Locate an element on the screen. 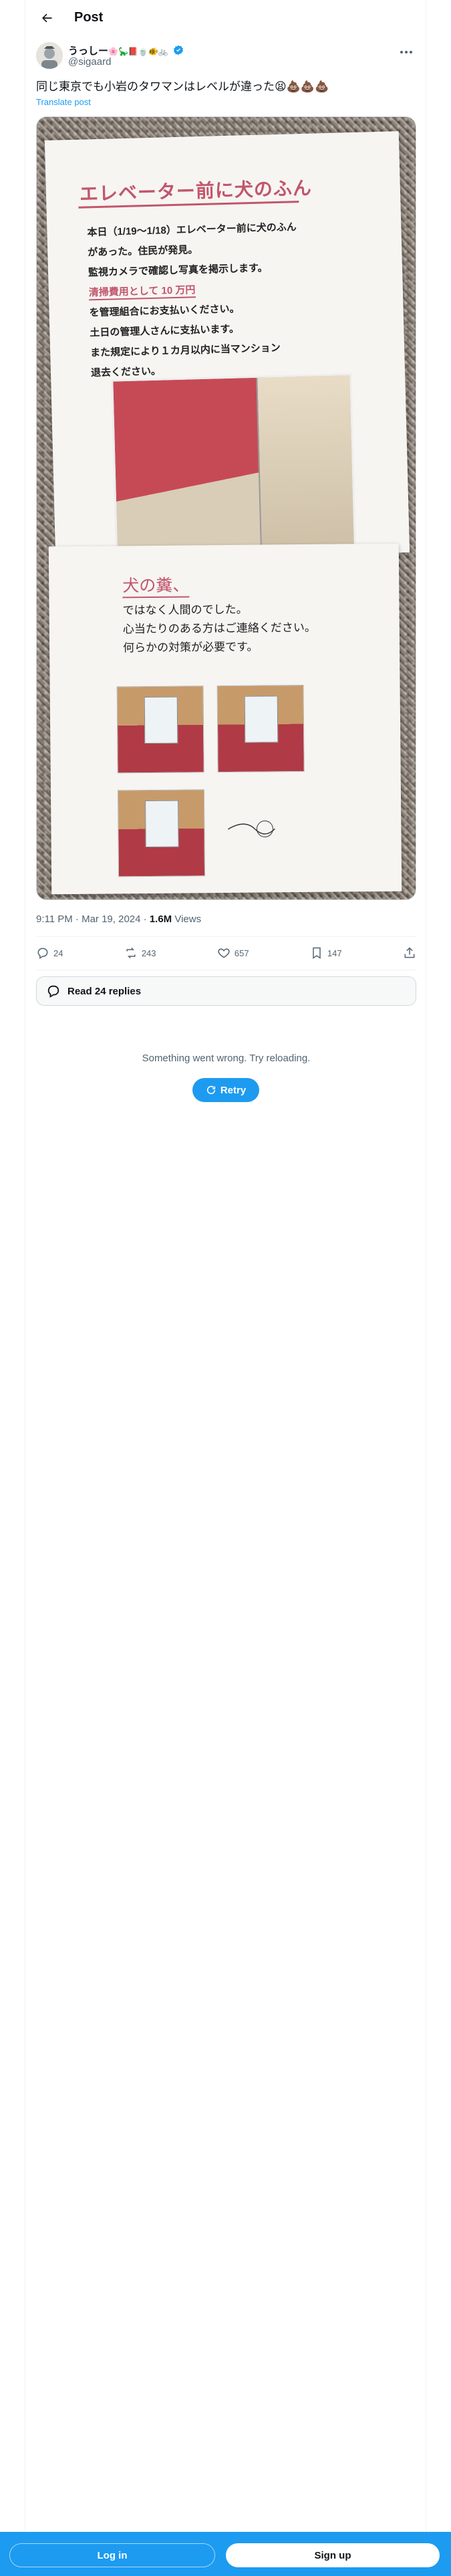 Image resolution: width=451 pixels, height=2576 pixels. poster-line: 心当たりのある方はご連絡ください。 is located at coordinates (219, 629).